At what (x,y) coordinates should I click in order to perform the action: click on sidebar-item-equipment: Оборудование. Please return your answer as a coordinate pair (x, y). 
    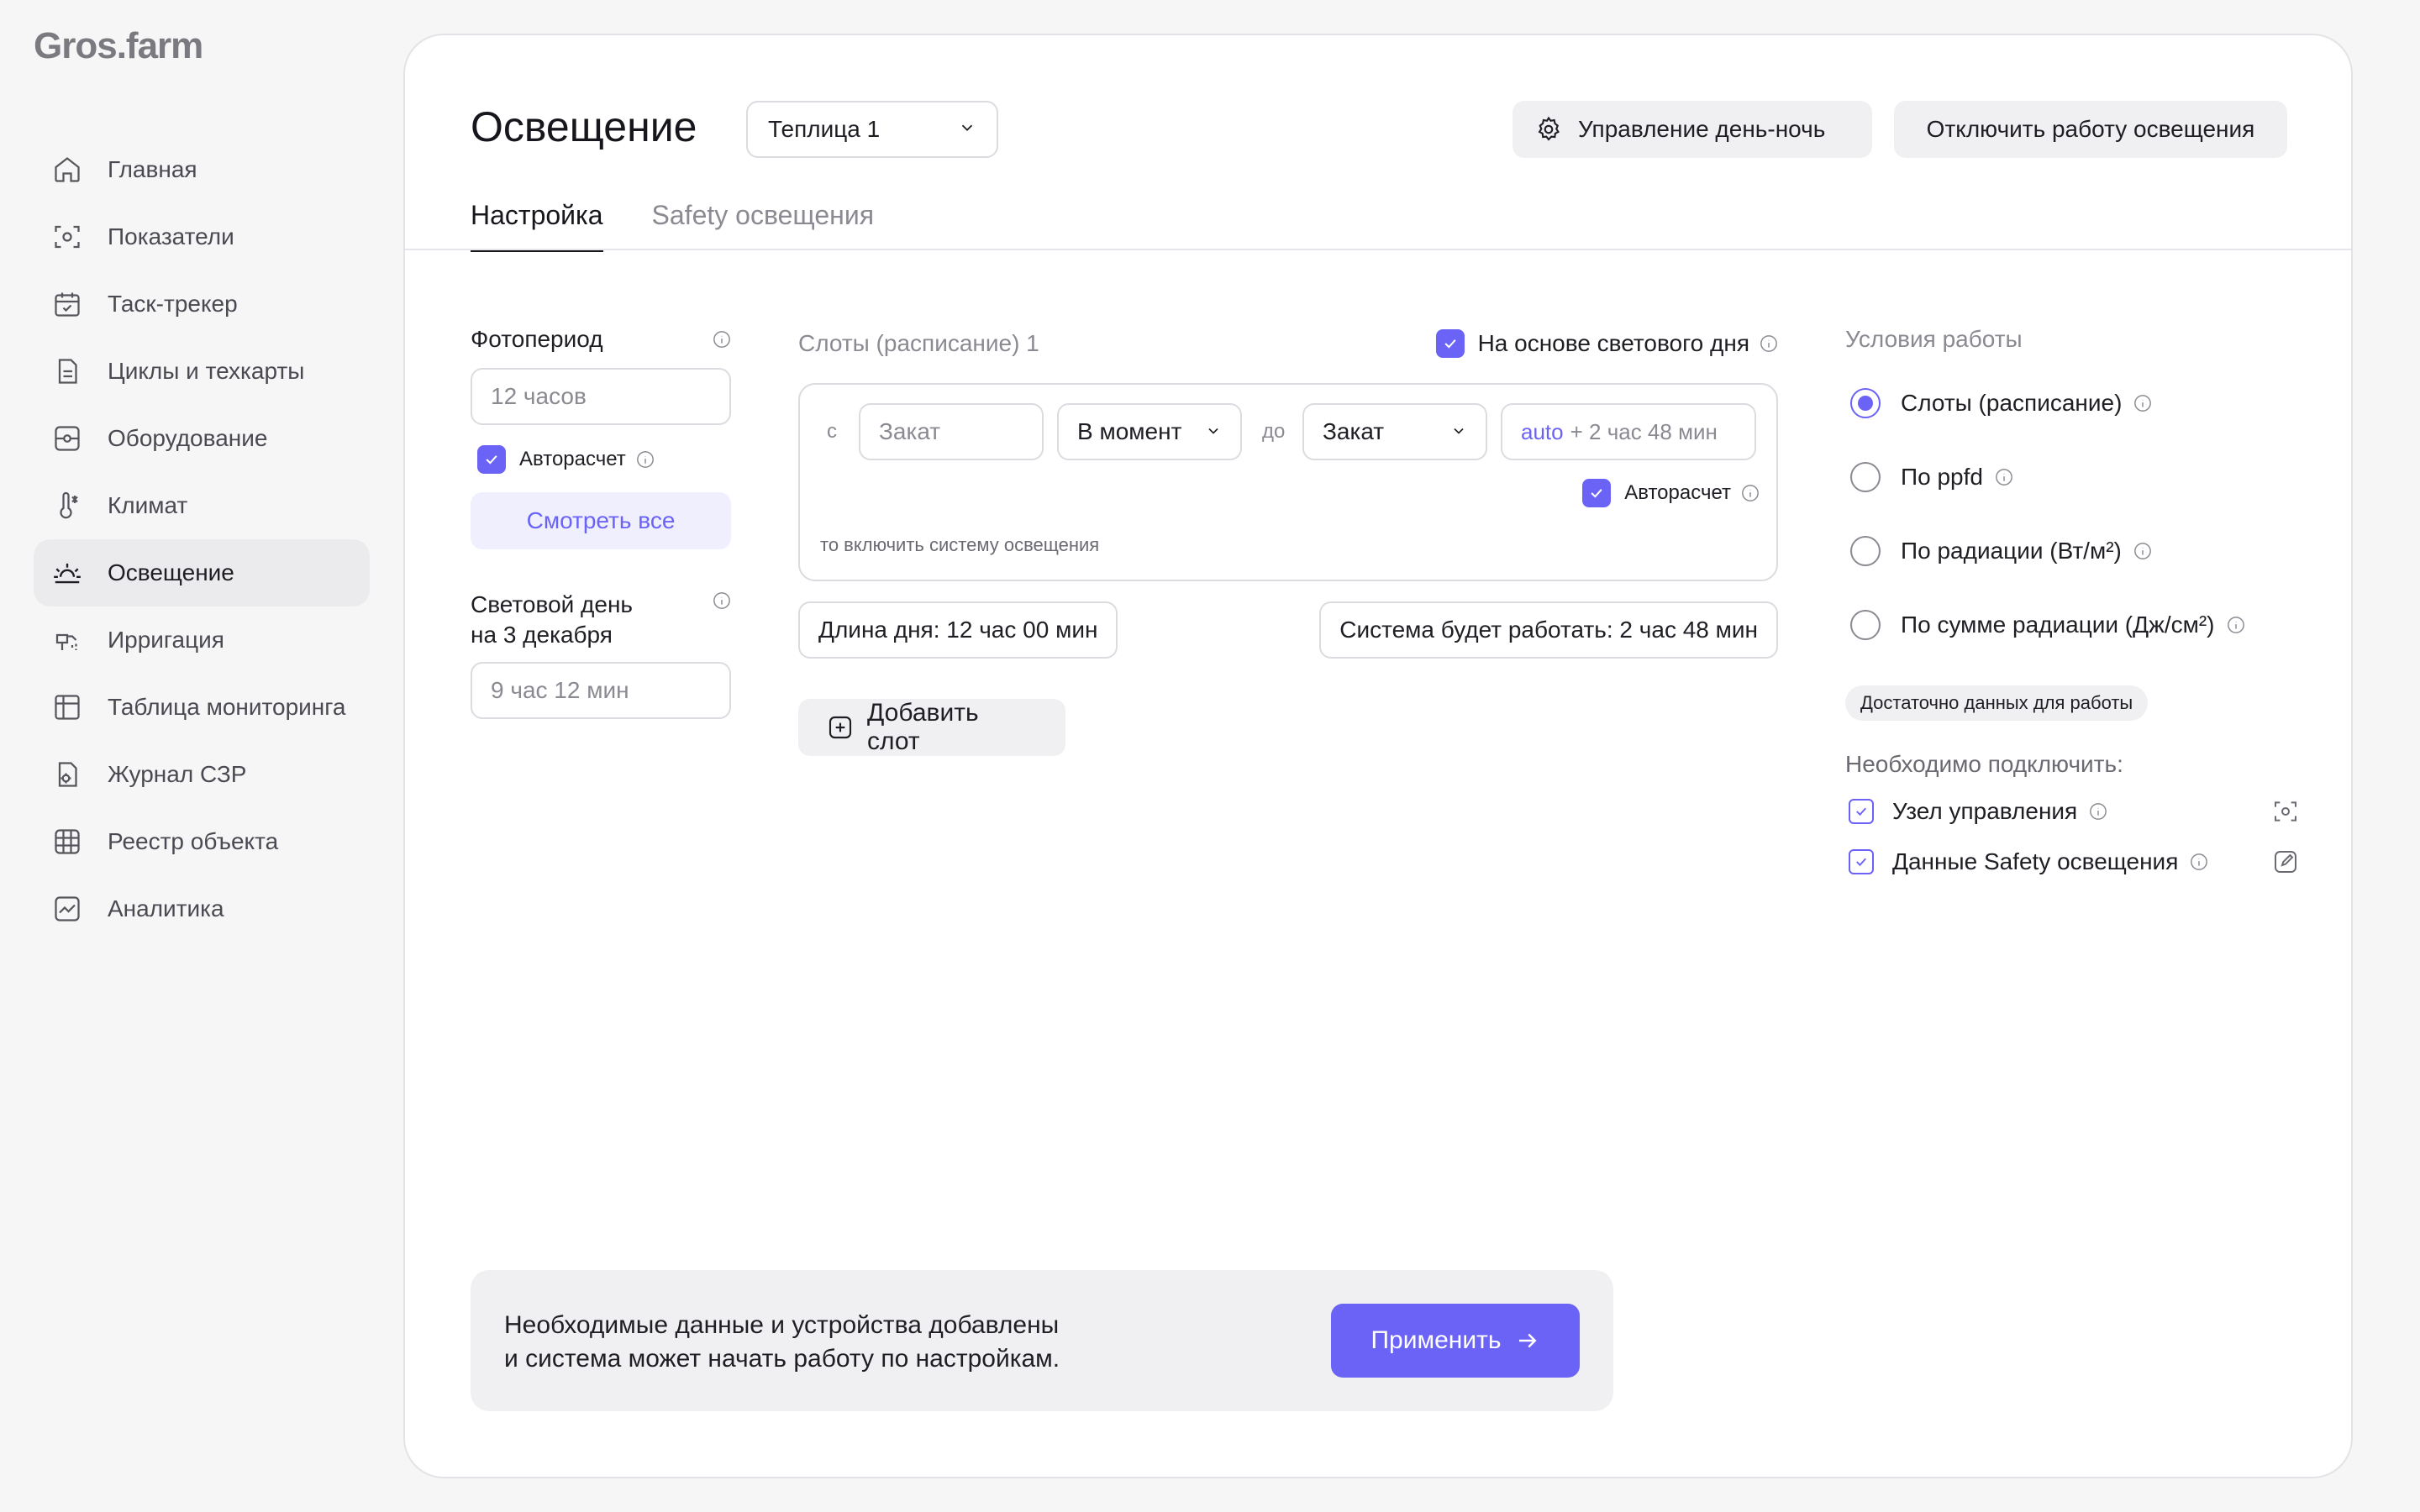
    Looking at the image, I should click on (202, 438).